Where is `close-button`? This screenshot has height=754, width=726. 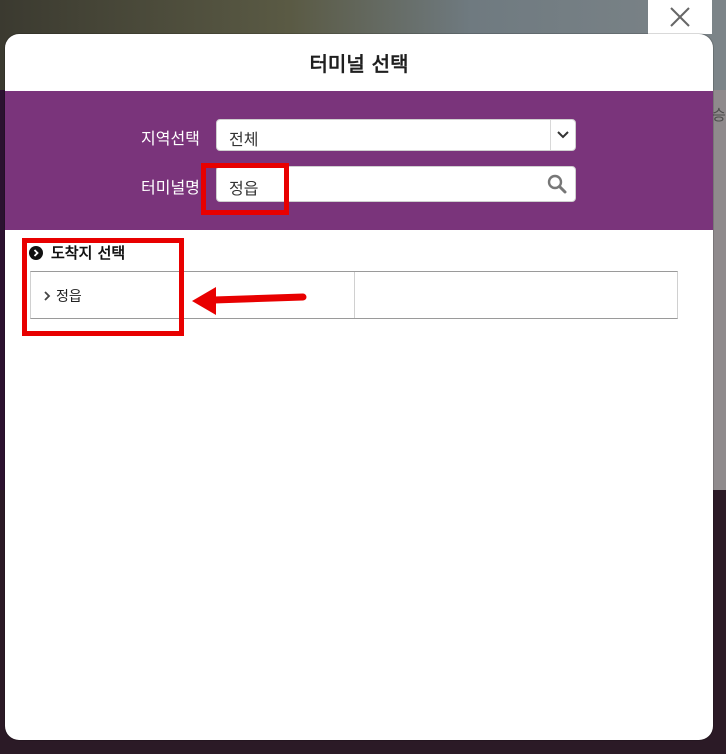 close-button is located at coordinates (680, 17).